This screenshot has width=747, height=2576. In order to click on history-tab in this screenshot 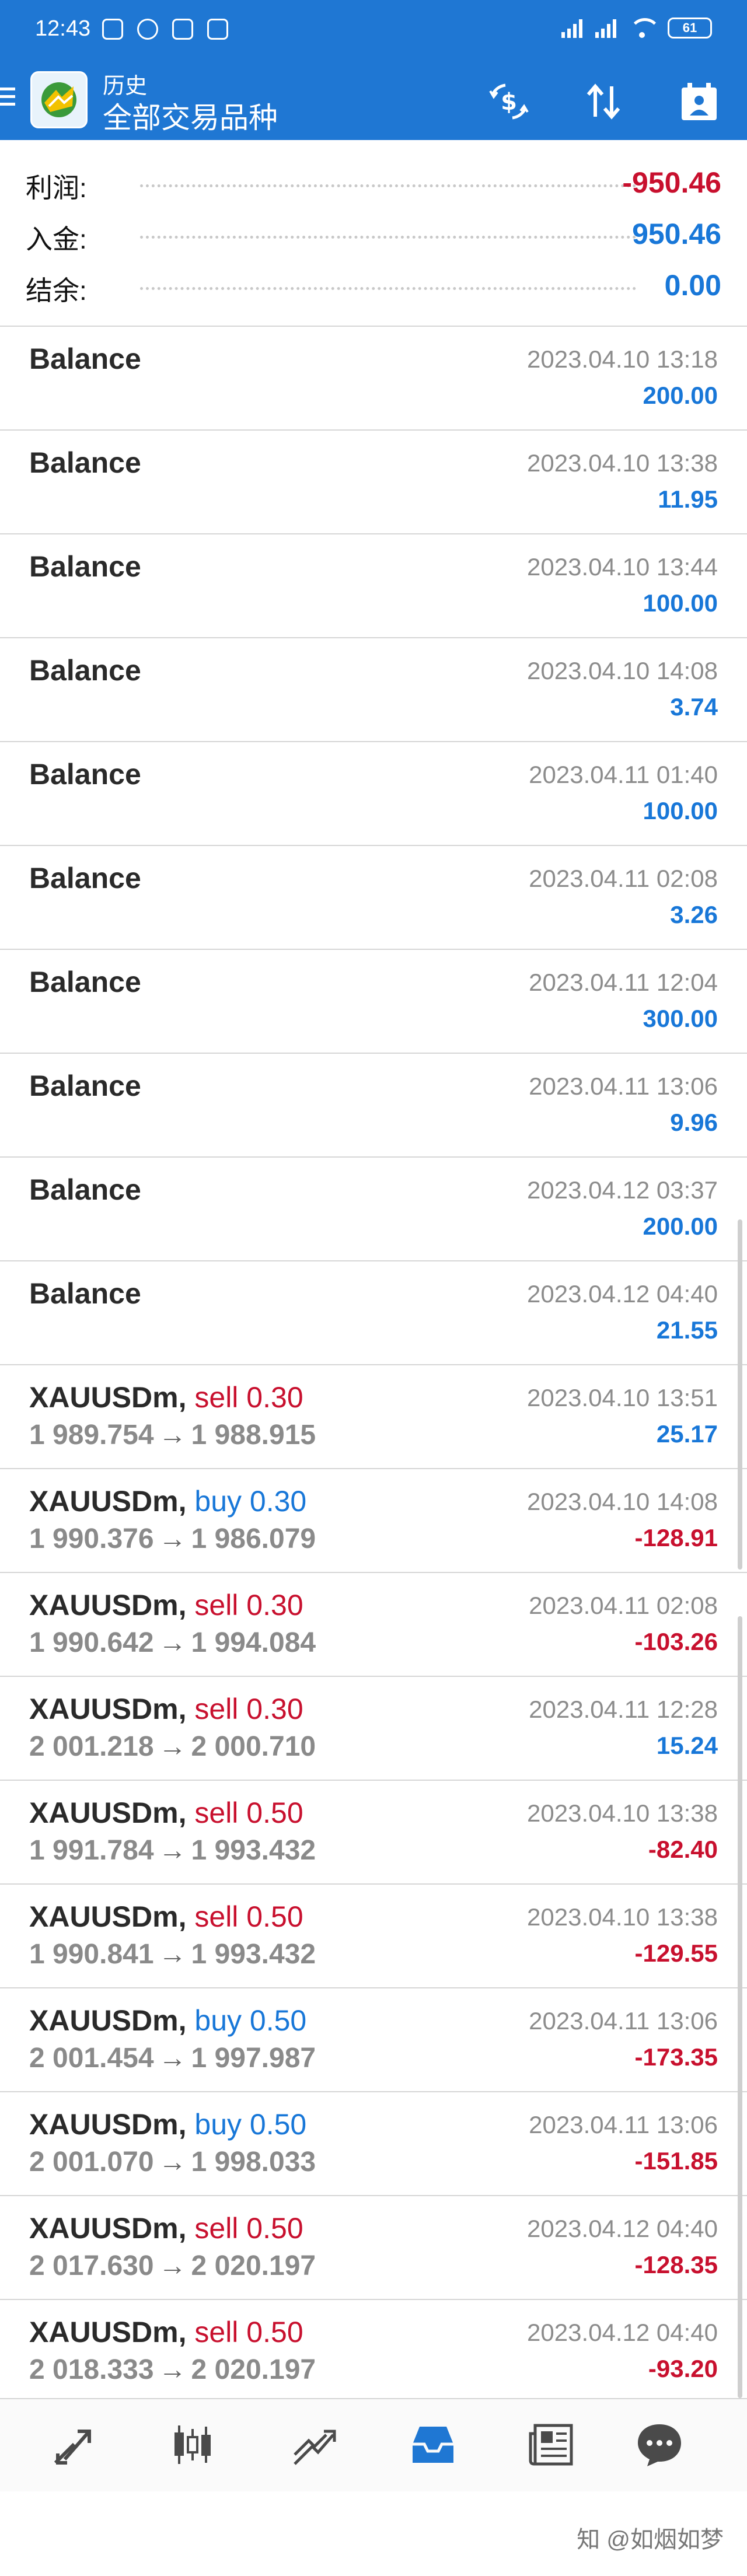, I will do `click(433, 2445)`.